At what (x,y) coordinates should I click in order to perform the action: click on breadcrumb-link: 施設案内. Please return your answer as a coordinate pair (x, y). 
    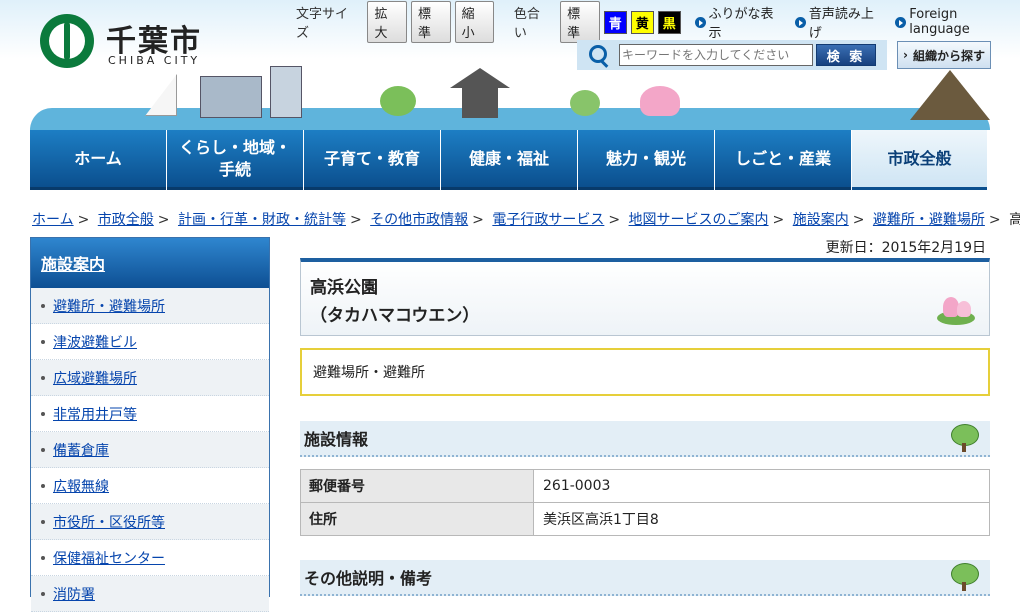
    Looking at the image, I should click on (821, 220).